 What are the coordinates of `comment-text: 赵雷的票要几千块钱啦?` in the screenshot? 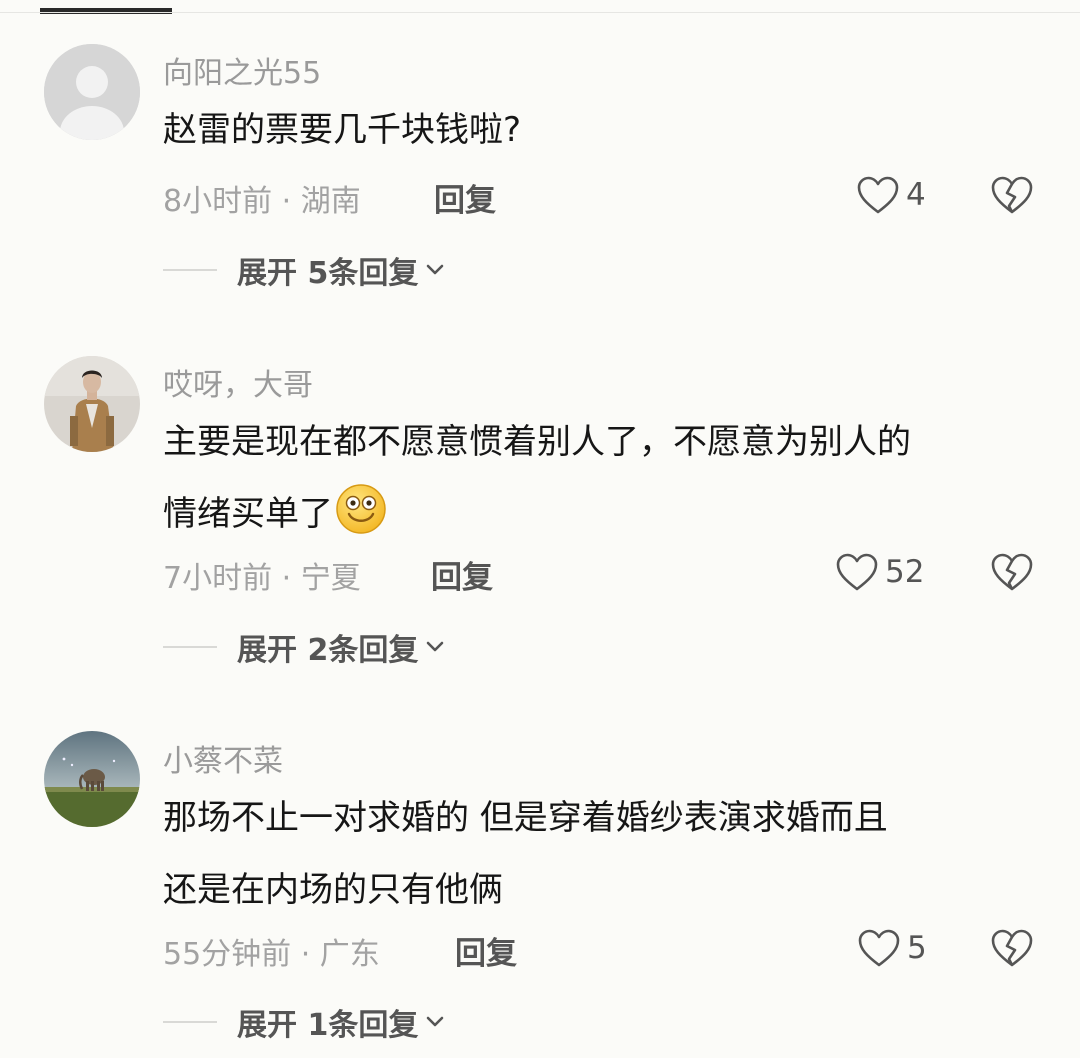 It's located at (342, 130).